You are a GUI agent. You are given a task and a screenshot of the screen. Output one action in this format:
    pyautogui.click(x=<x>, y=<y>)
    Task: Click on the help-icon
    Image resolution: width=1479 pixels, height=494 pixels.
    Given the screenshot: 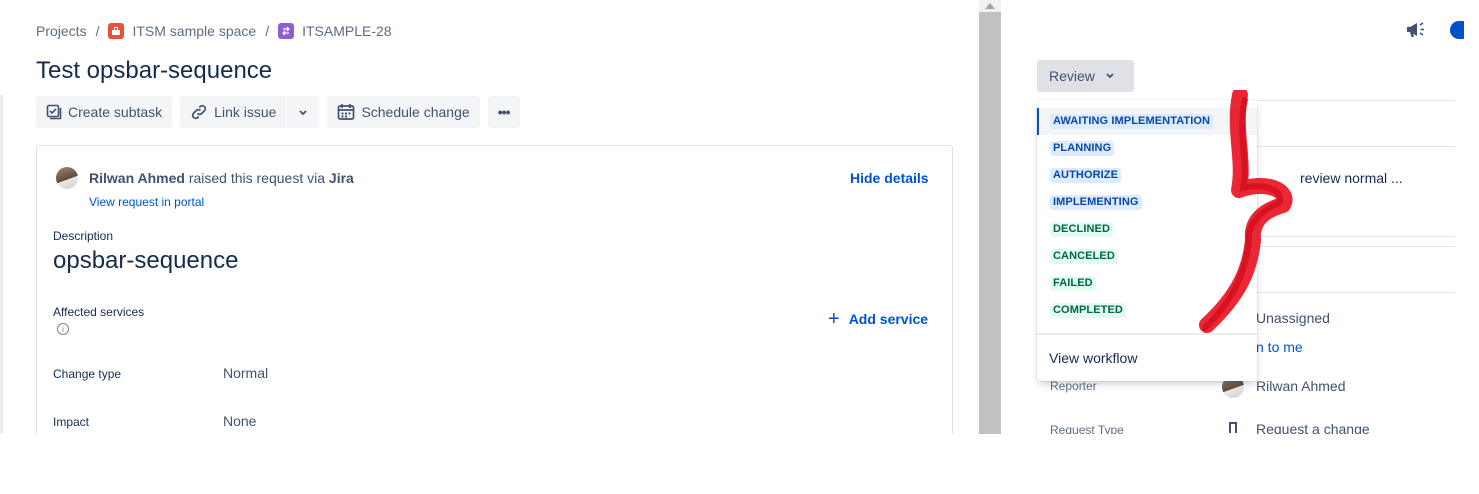 What is the action you would take?
    pyautogui.click(x=1457, y=30)
    